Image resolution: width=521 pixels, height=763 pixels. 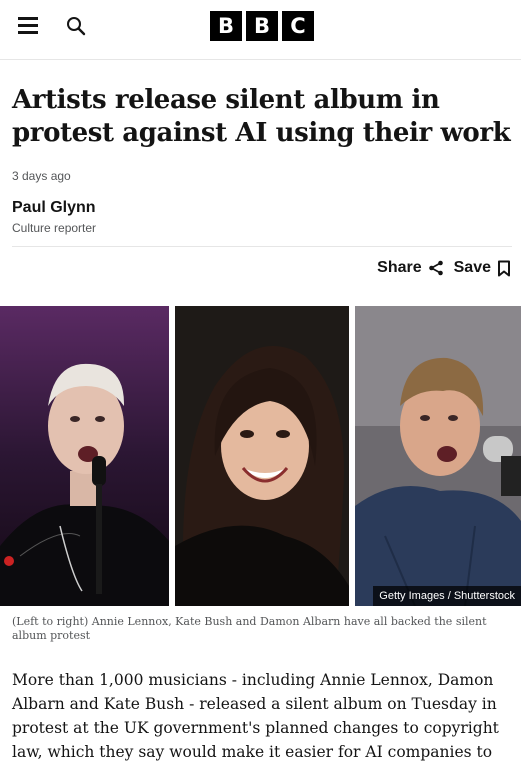 I want to click on photo-damon-albarn: Getty Images / Shutterstock, so click(x=438, y=456).